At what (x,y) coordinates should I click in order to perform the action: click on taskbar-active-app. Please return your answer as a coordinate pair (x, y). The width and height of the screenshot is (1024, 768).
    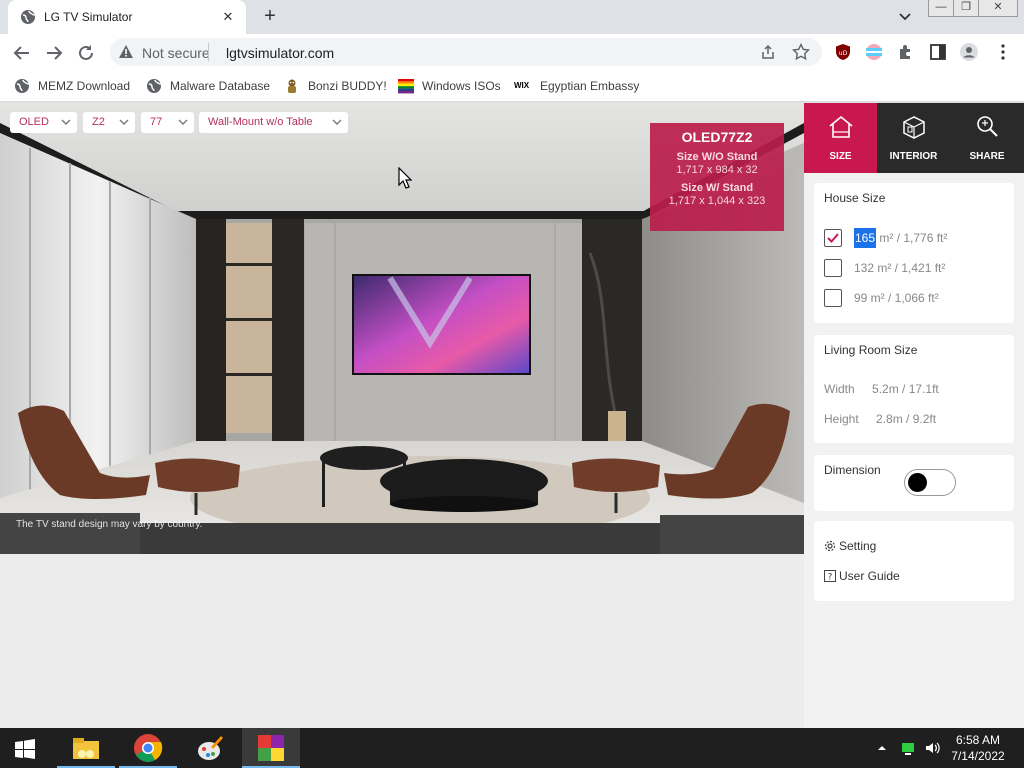
    Looking at the image, I should click on (271, 748).